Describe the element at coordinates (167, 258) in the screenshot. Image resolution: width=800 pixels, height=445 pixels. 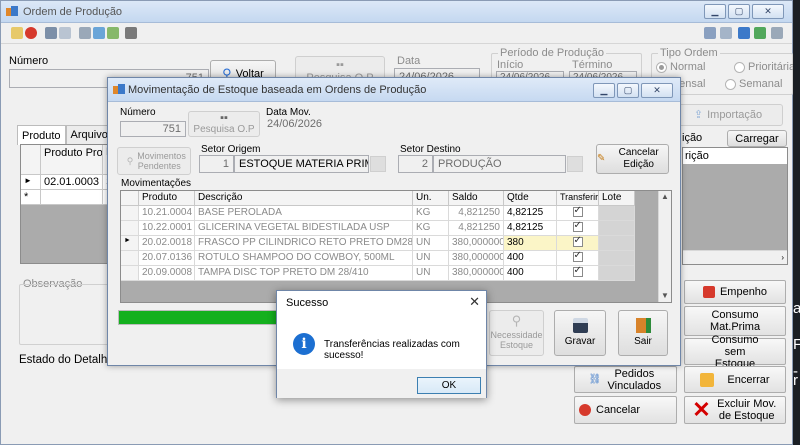
I see `cell-produto: 20.07.0136` at that location.